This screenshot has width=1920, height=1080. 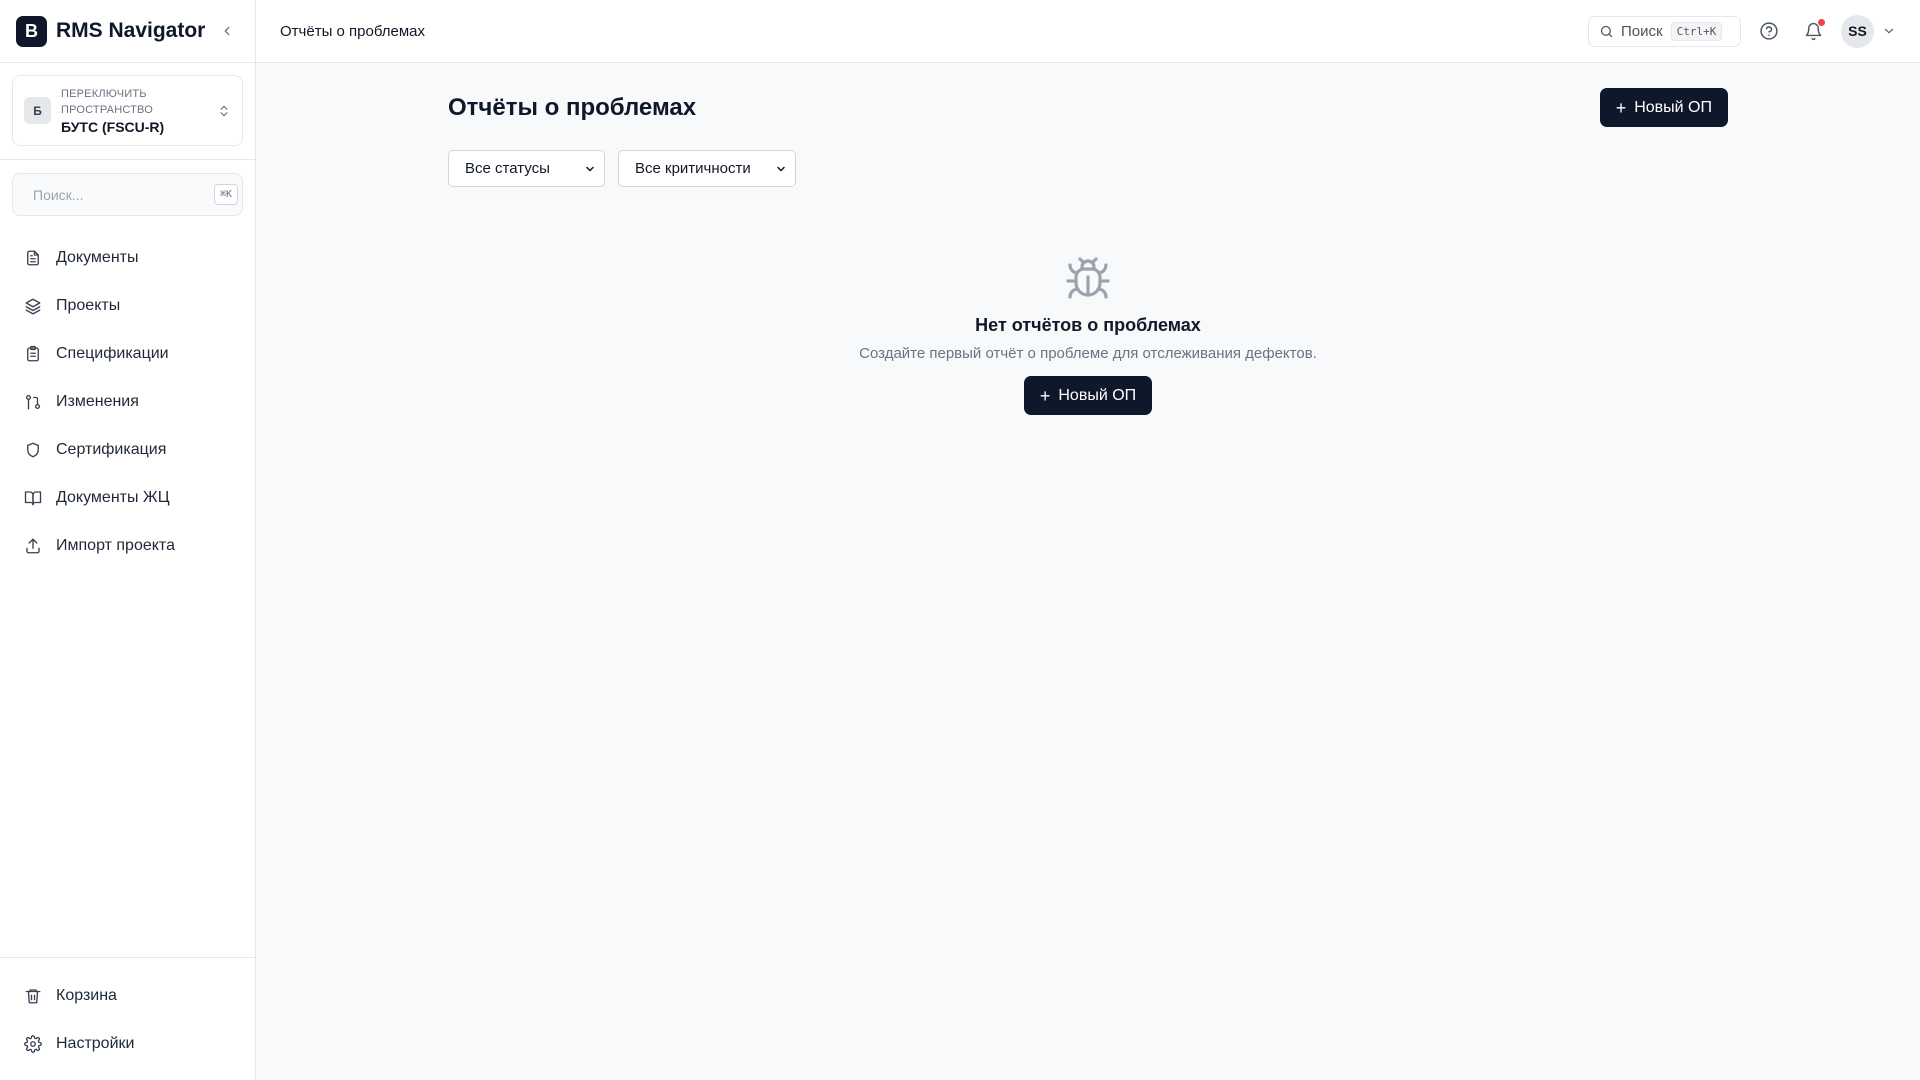 I want to click on severity-filter-value: Все критичности, so click(x=693, y=168).